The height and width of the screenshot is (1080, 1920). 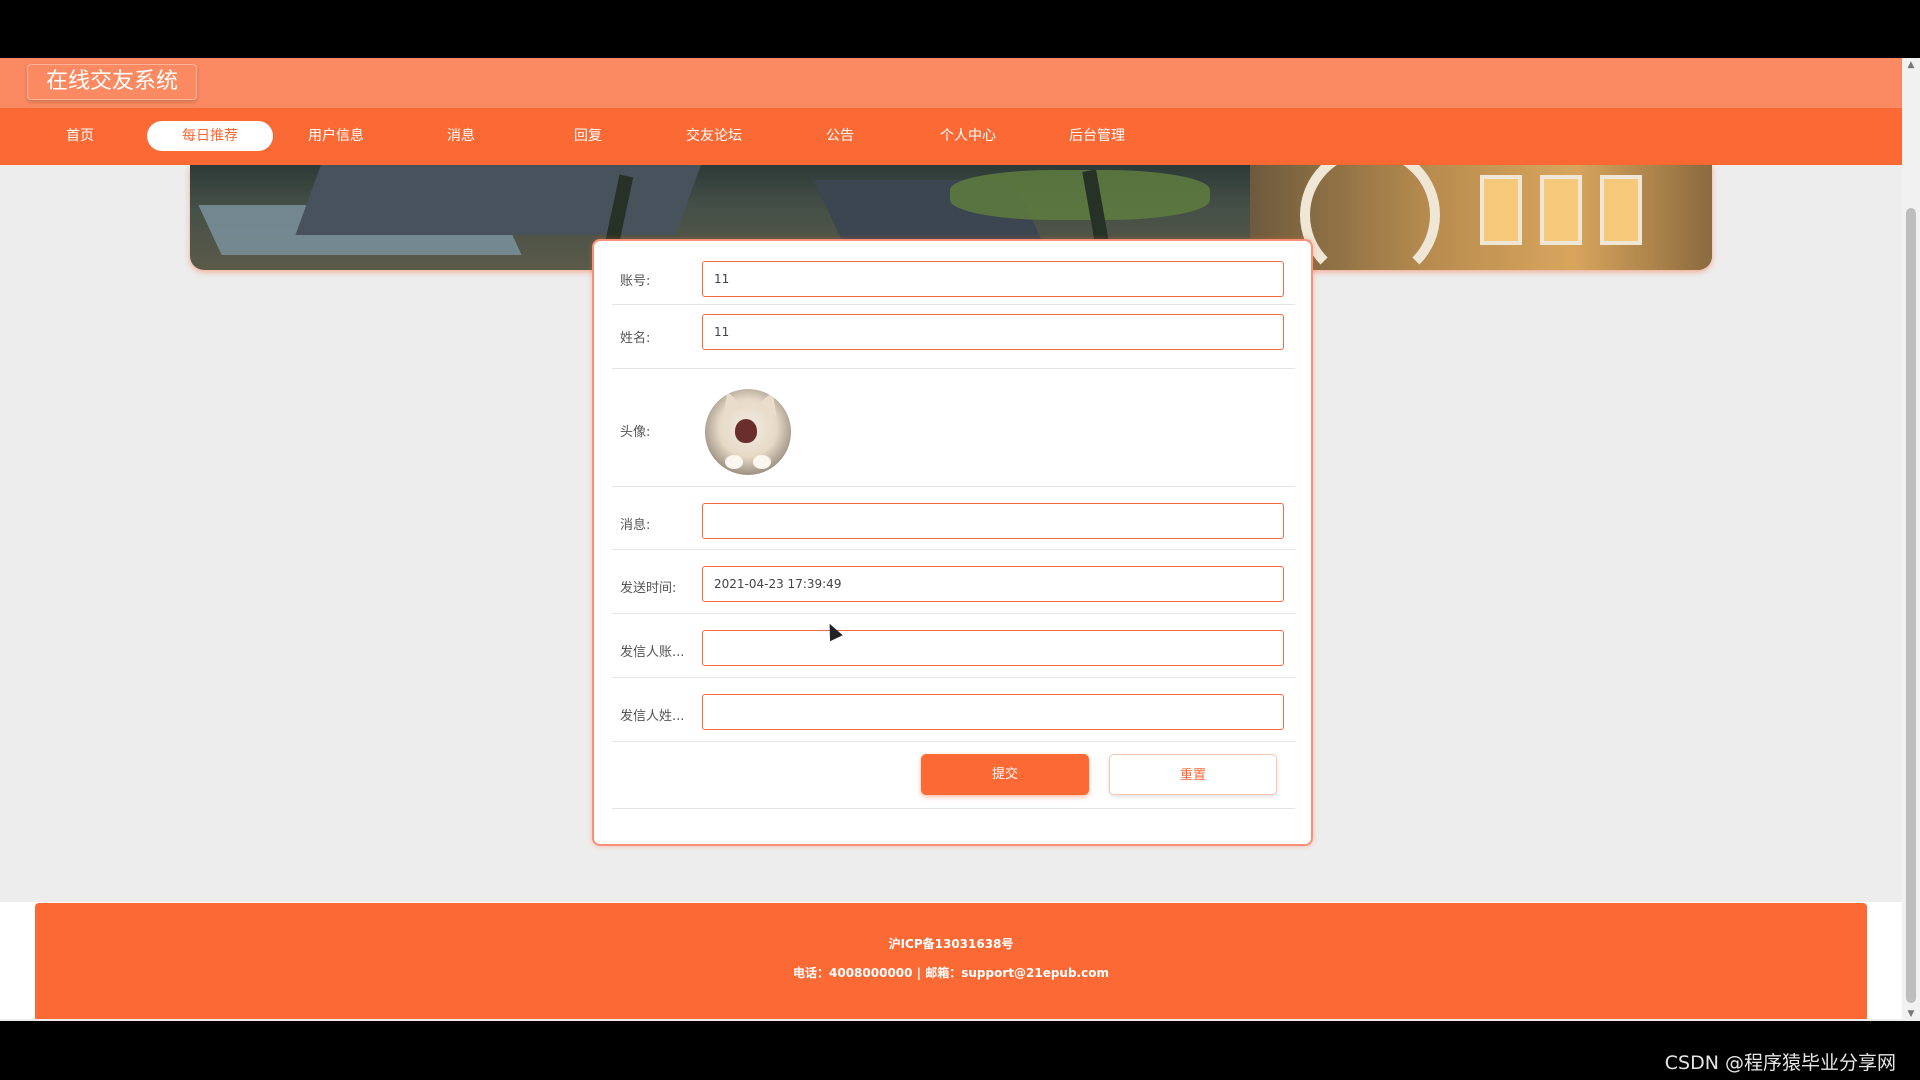 I want to click on video-top-bar, so click(x=960, y=29).